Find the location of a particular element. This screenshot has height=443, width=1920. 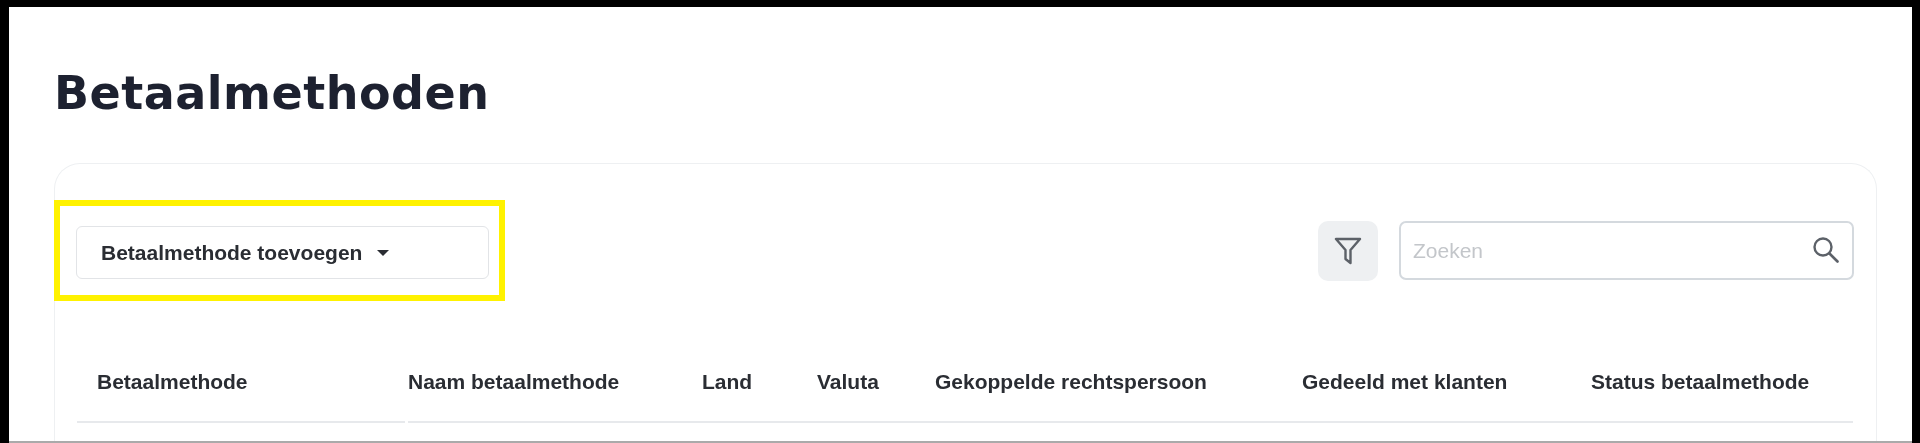

caret-icon is located at coordinates (383, 252).